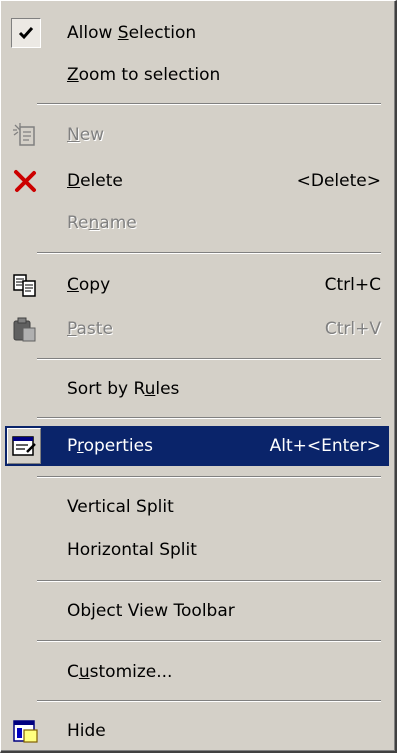  Describe the element at coordinates (110, 446) in the screenshot. I see `menu-item-label: Properties` at that location.